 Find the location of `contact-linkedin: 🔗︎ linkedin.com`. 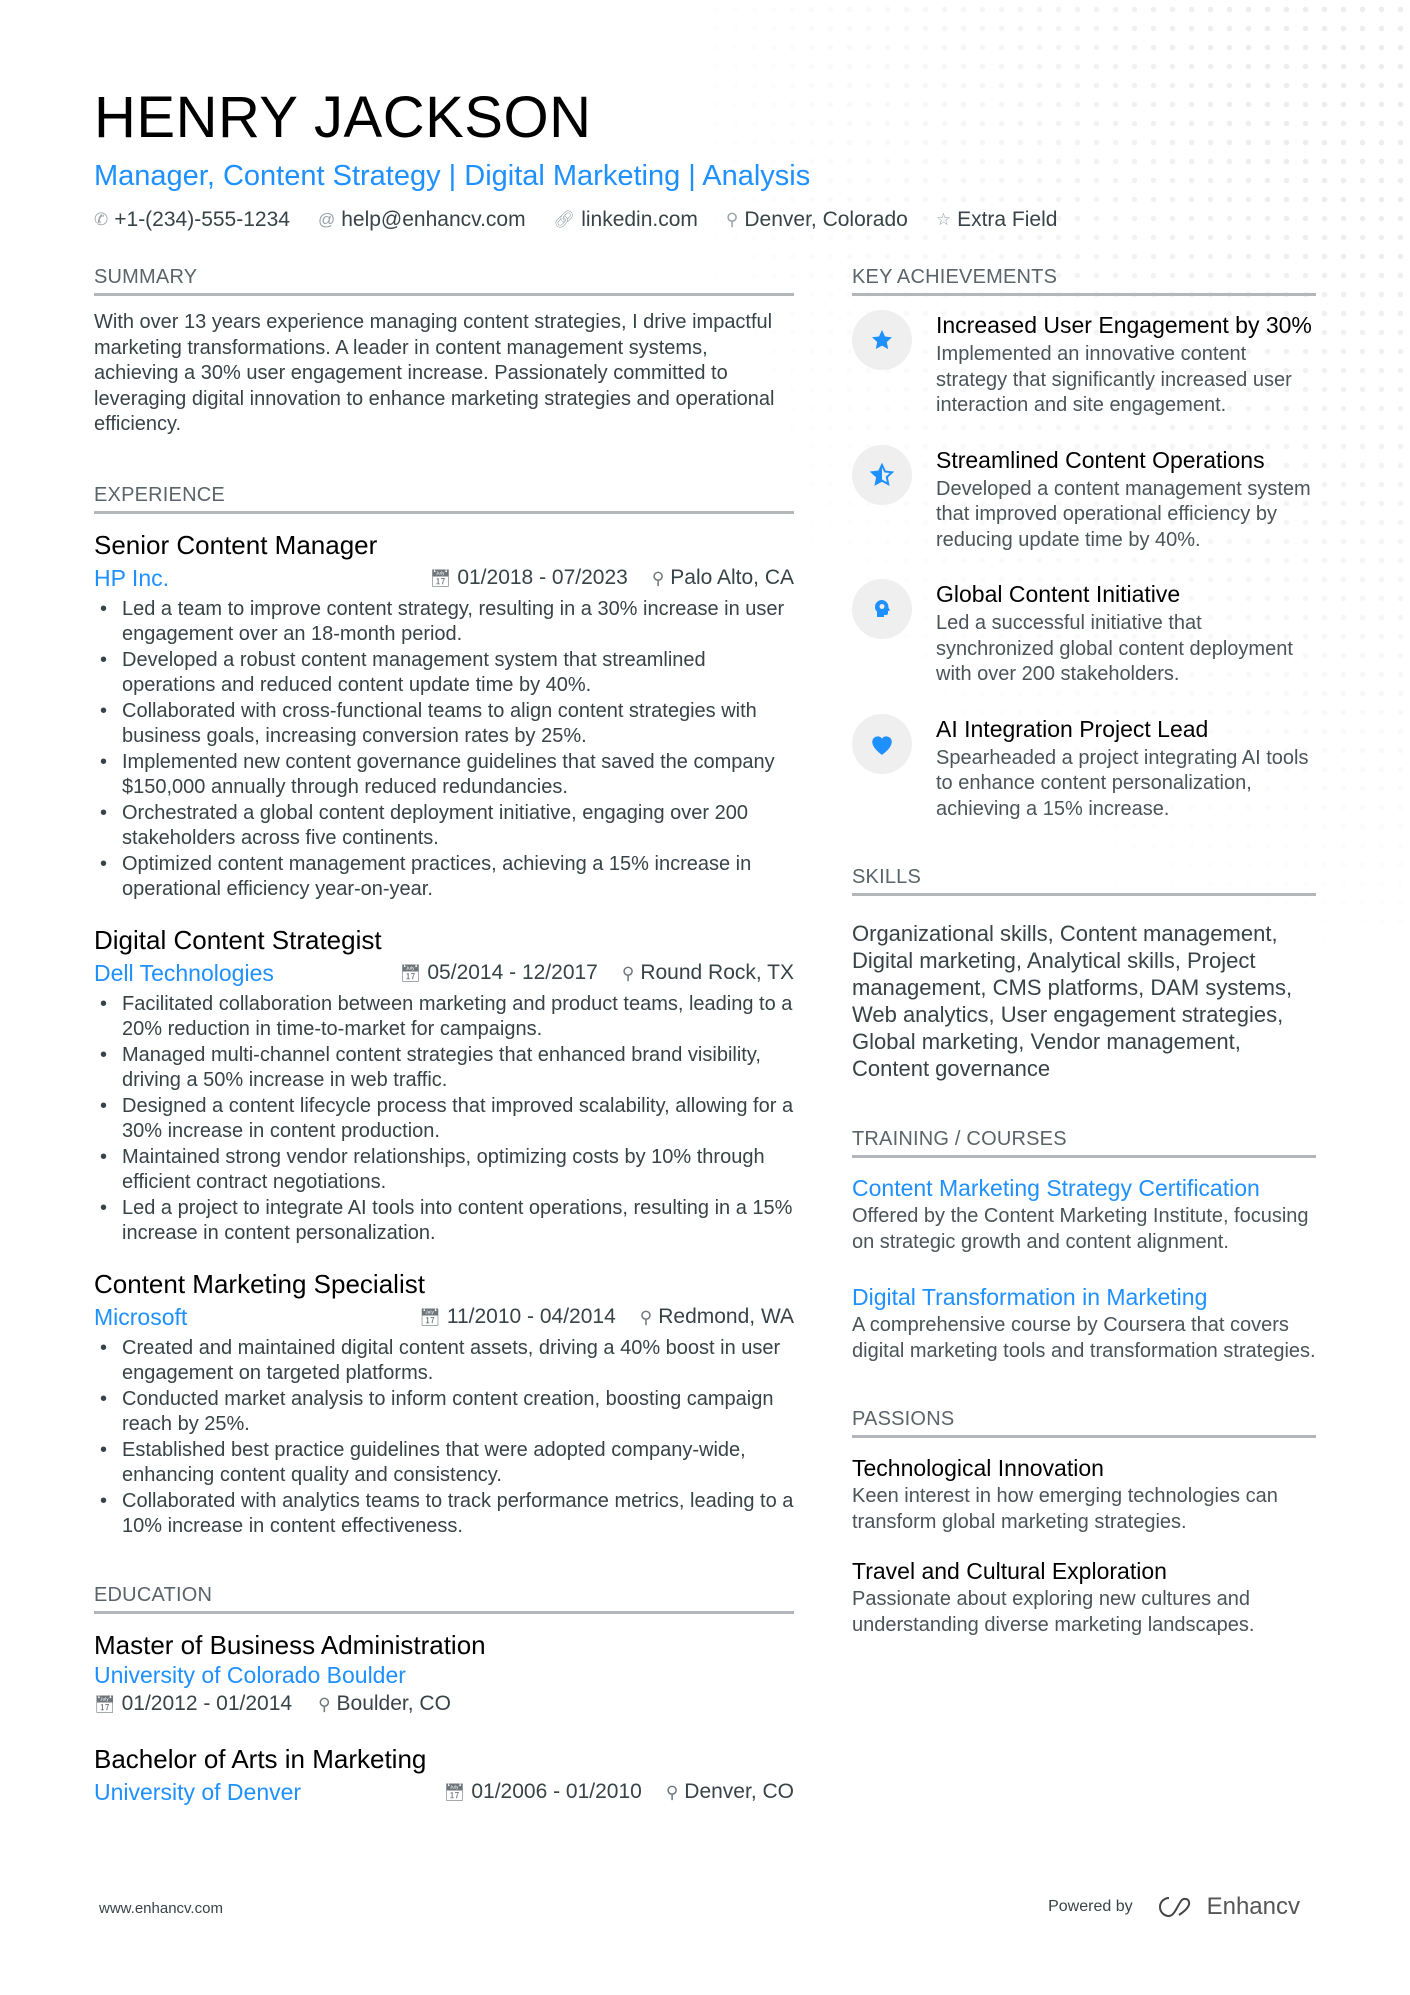

contact-linkedin: 🔗︎ linkedin.com is located at coordinates (626, 220).